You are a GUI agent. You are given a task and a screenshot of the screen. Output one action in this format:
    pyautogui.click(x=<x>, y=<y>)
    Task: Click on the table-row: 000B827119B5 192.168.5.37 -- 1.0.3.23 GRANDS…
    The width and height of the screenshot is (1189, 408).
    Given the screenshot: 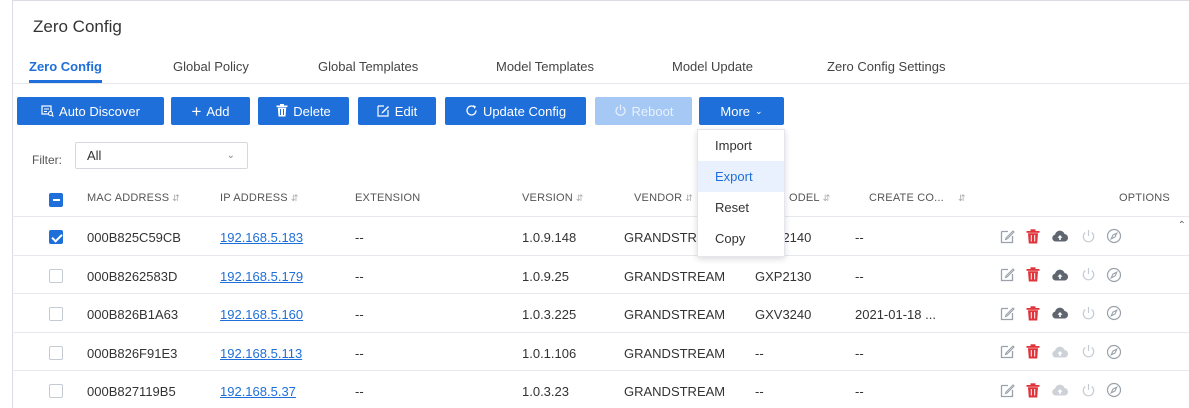 What is the action you would take?
    pyautogui.click(x=600, y=389)
    